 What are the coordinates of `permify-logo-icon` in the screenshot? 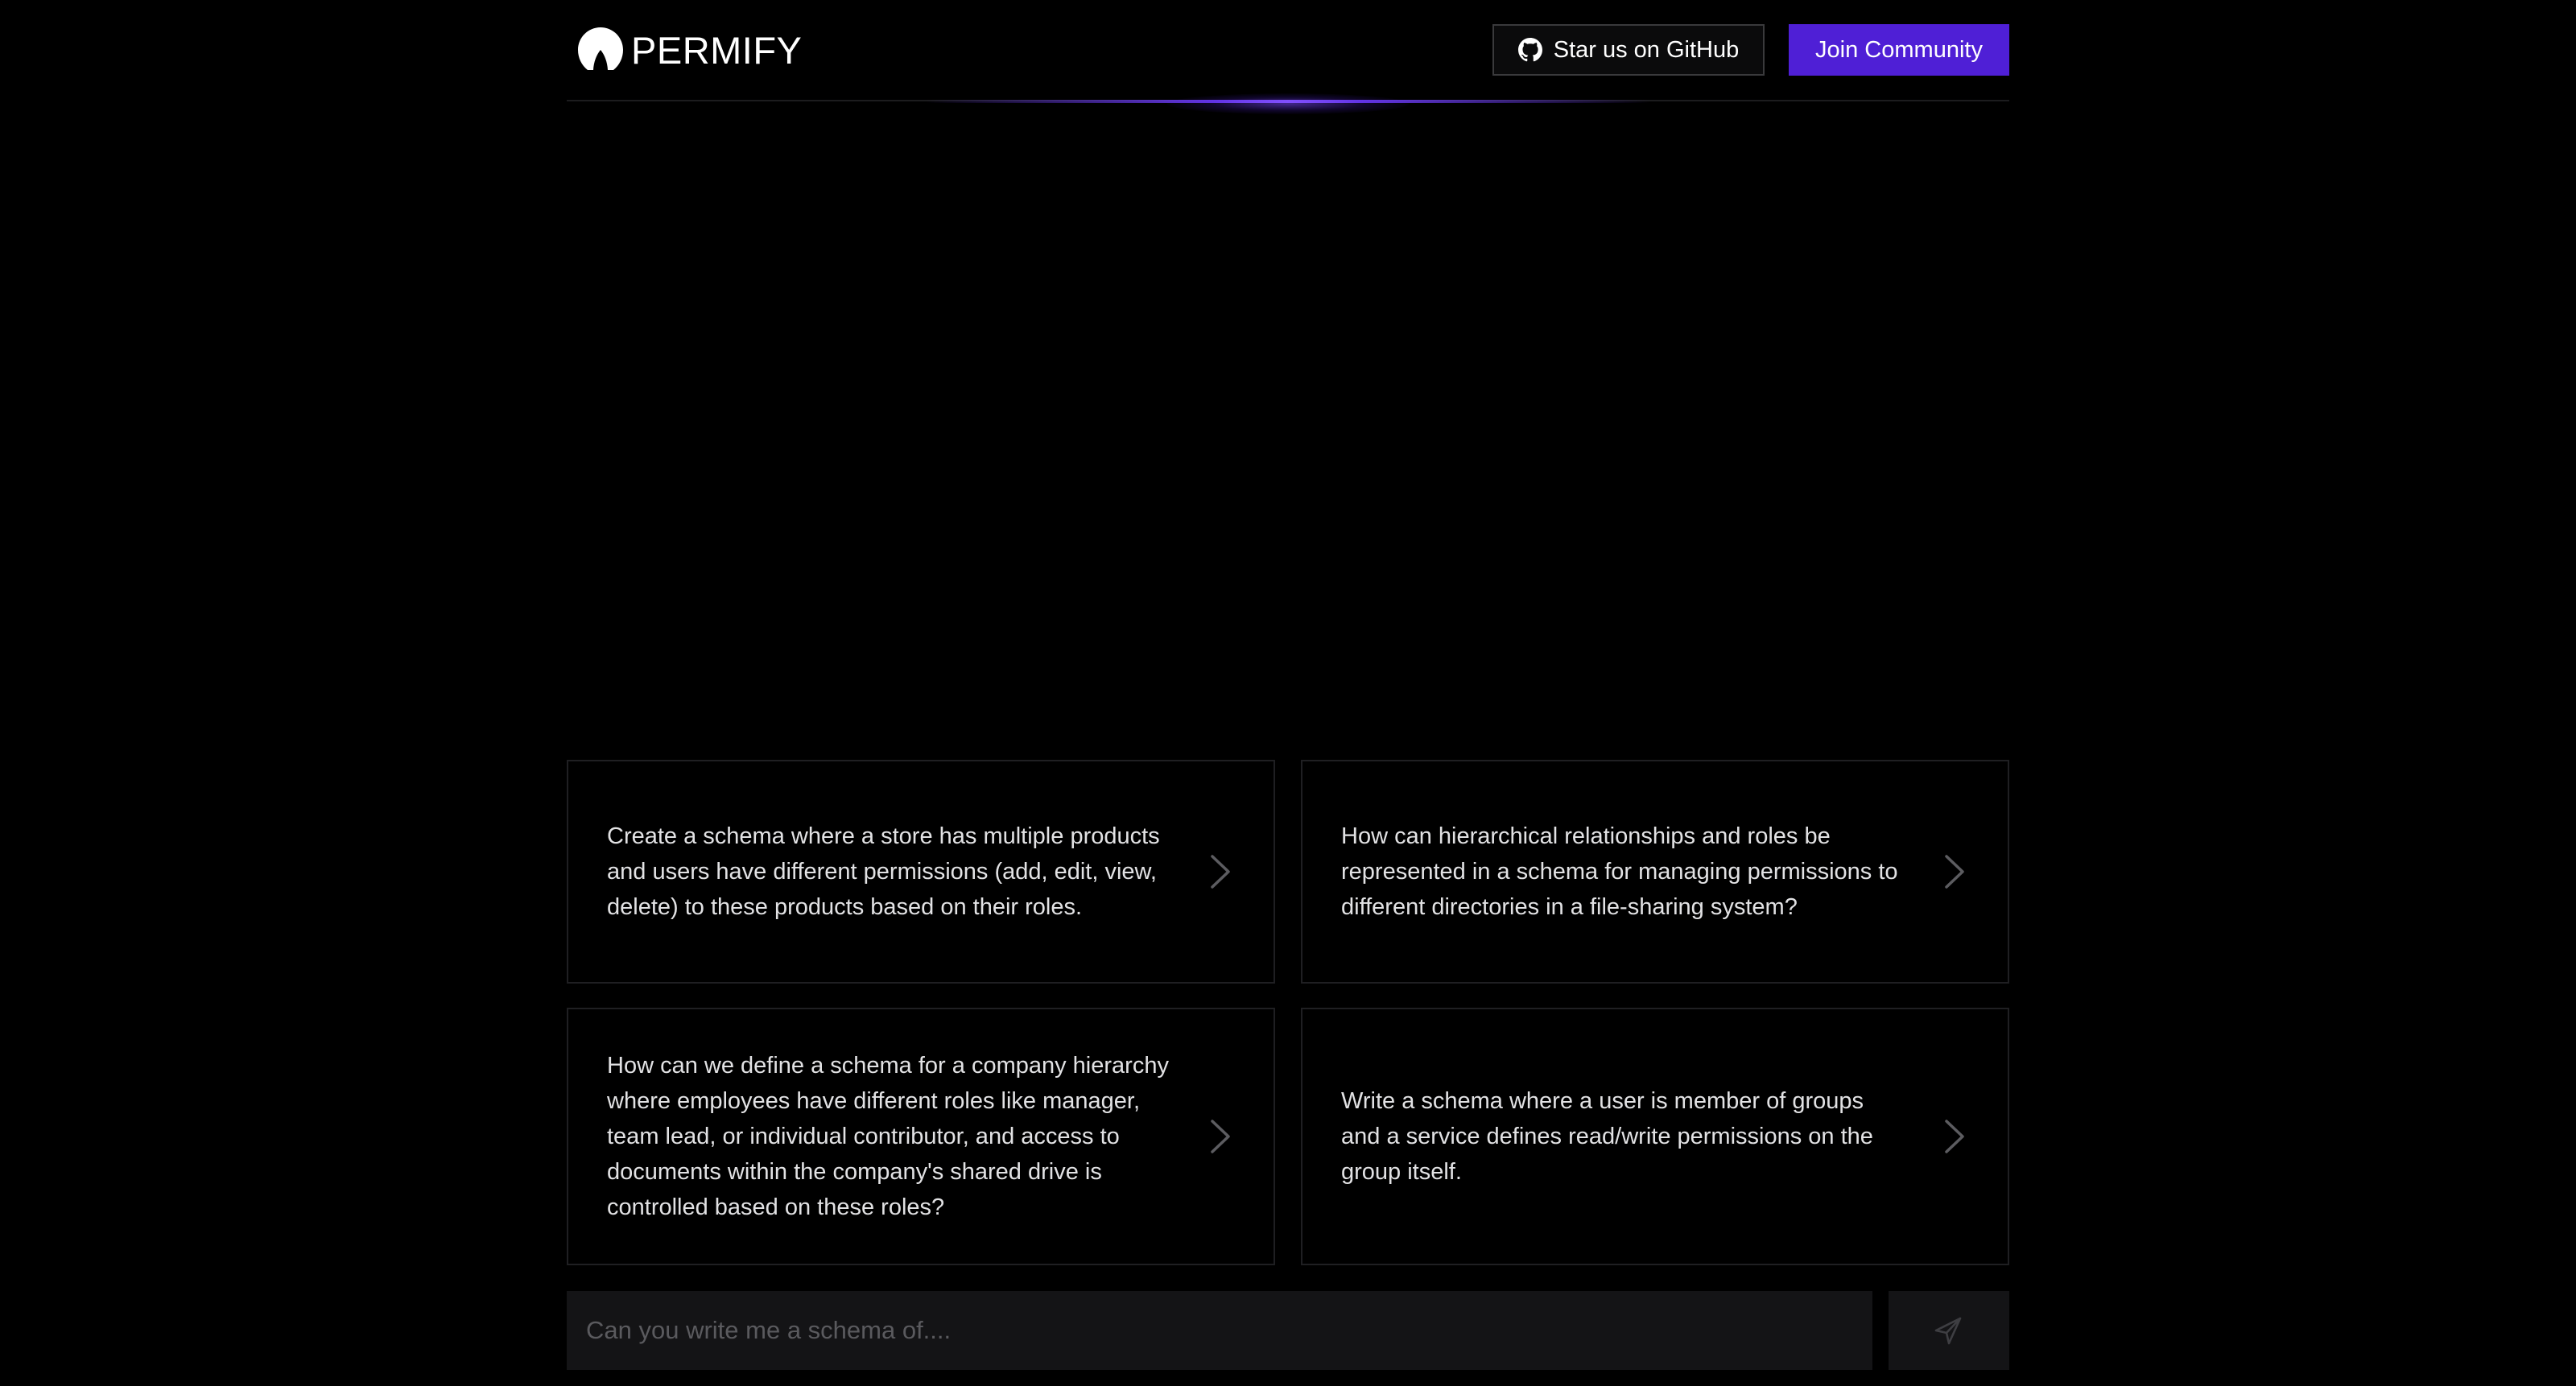 It's located at (600, 48).